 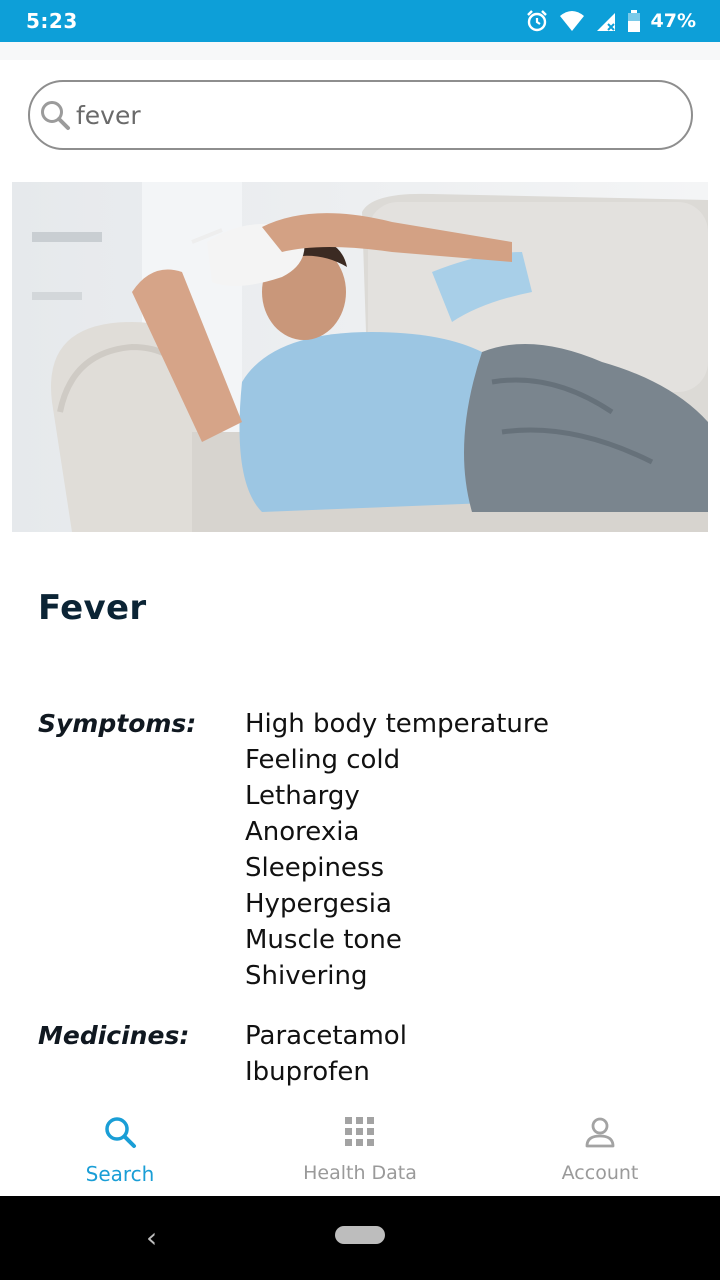 I want to click on symptom-item: Hypergesia, so click(x=318, y=904).